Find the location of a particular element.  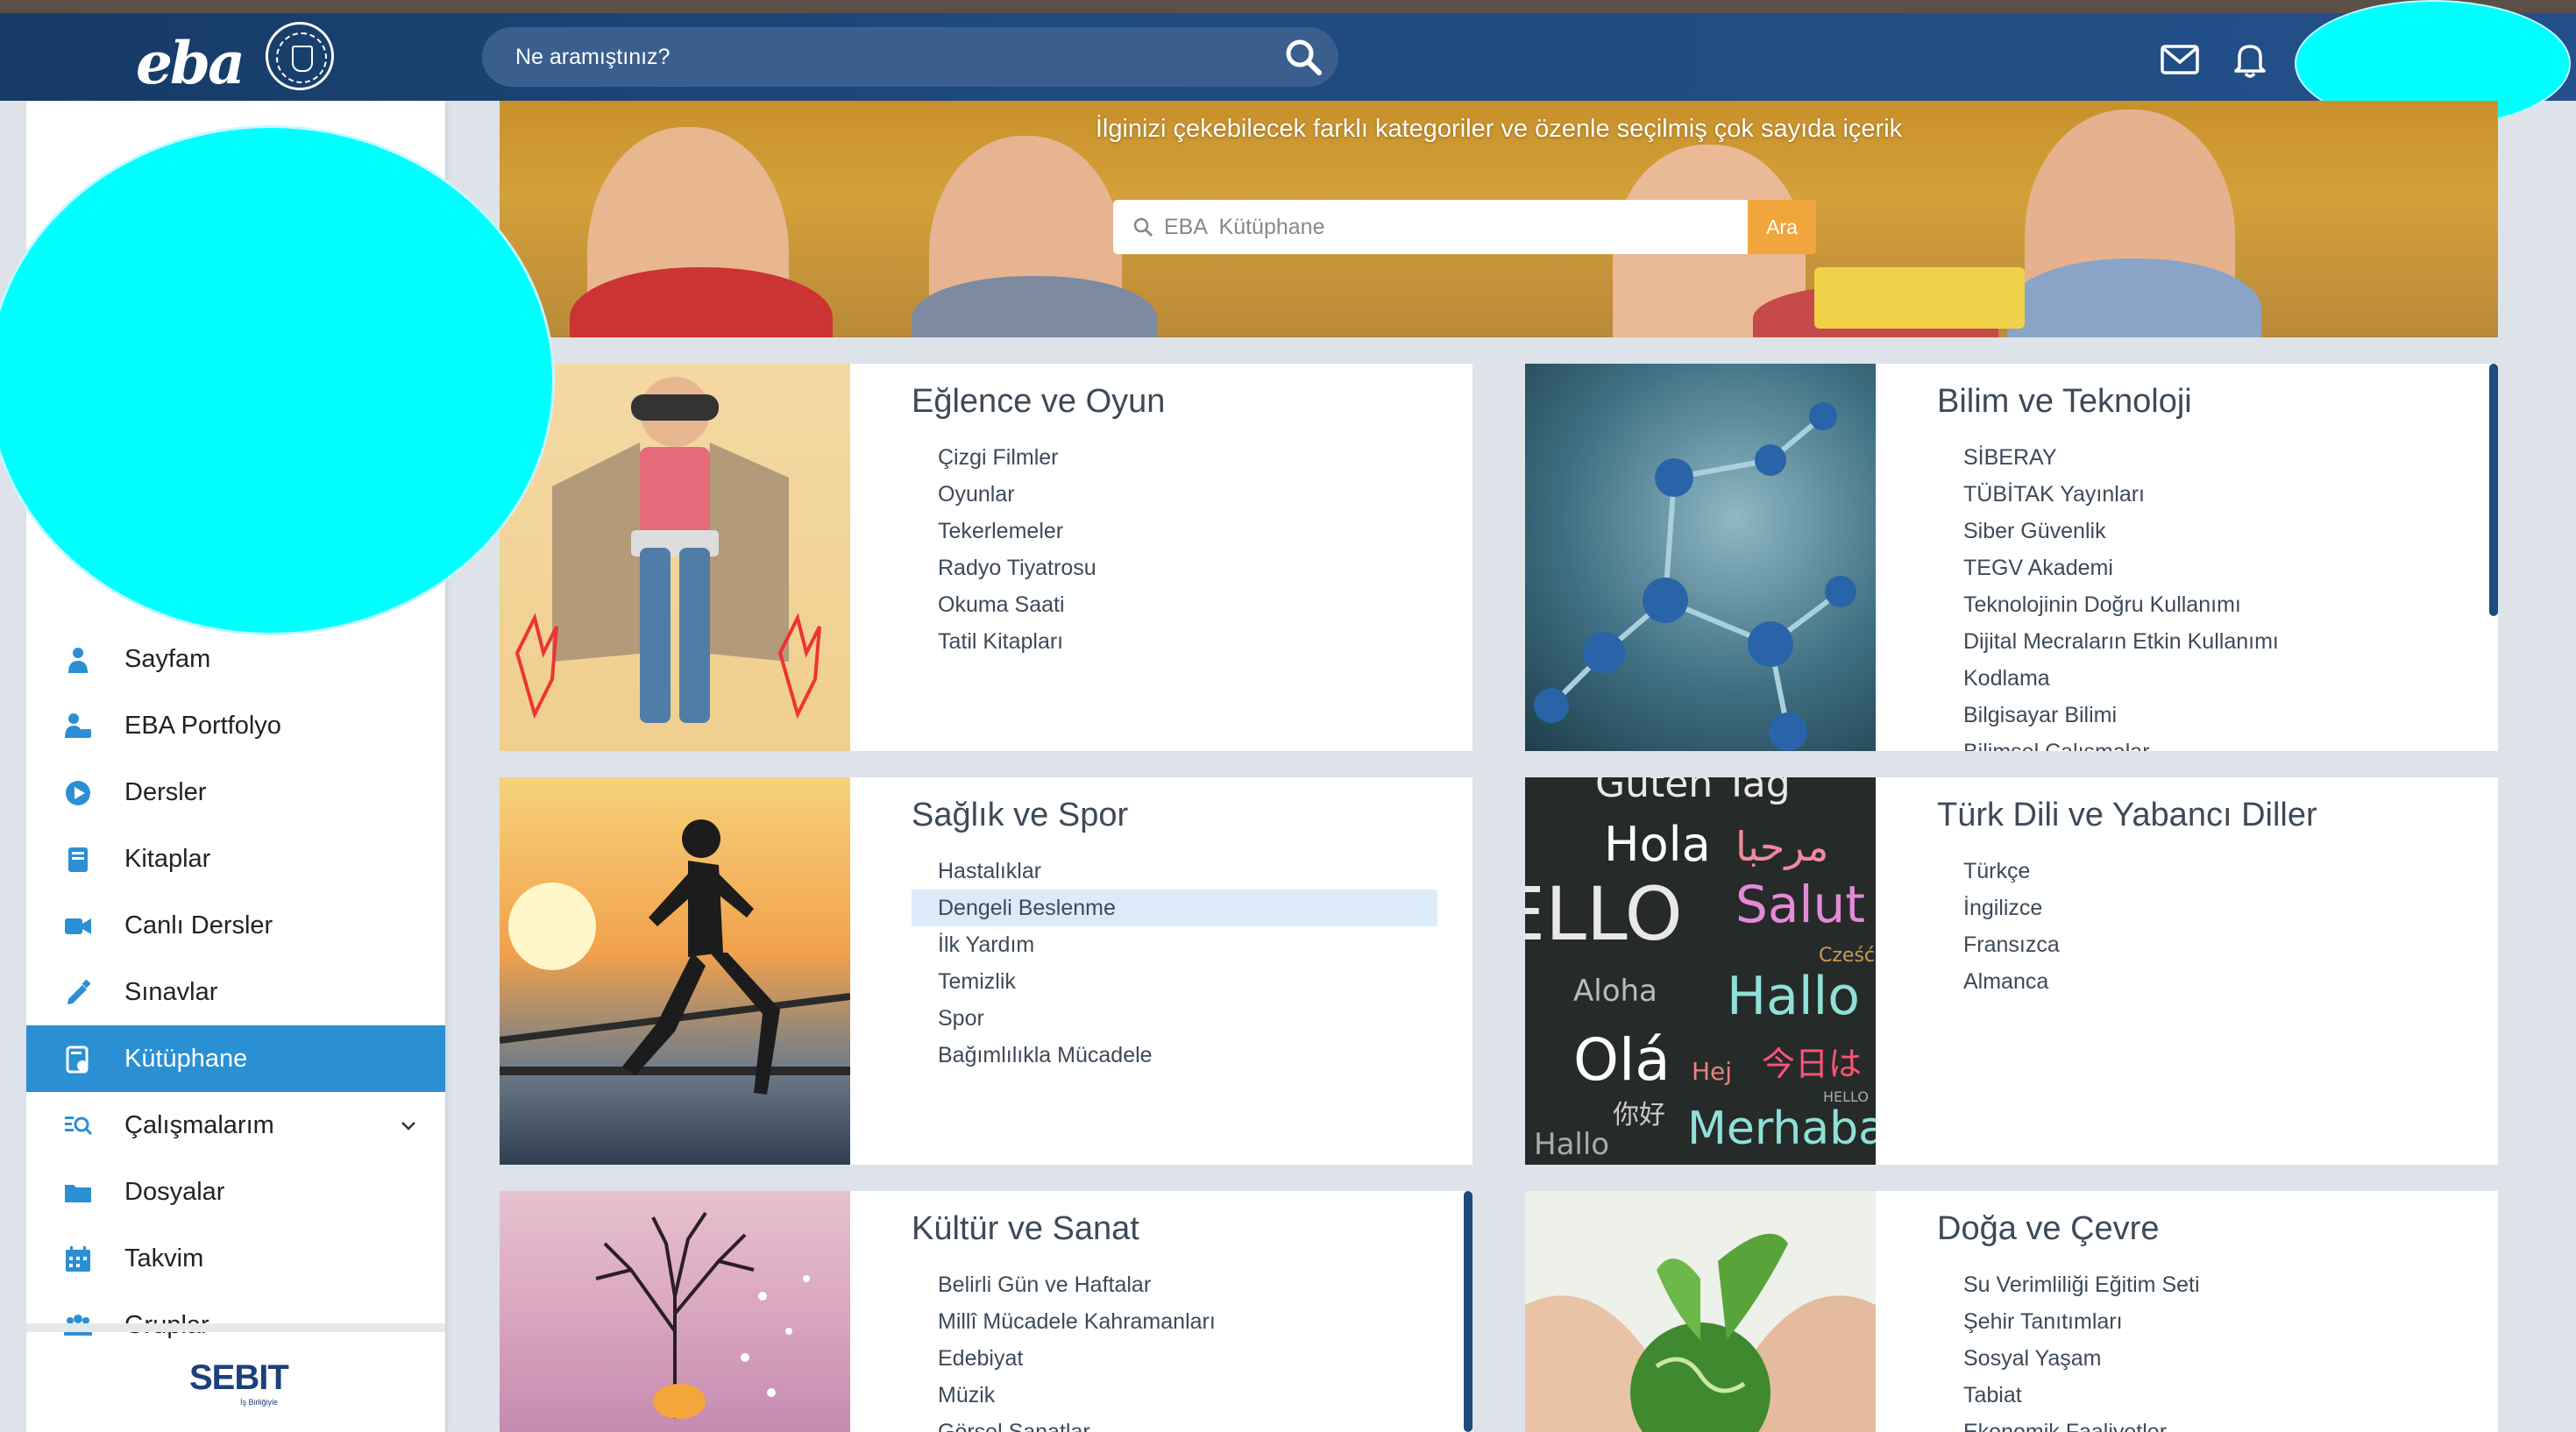

eba-logo: eba is located at coordinates (190, 63).